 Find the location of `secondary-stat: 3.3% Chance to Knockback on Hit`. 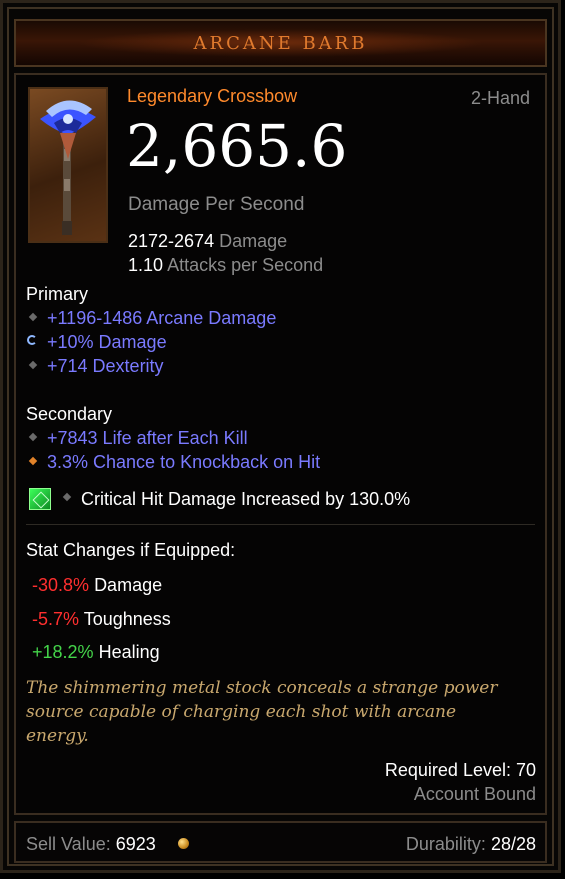

secondary-stat: 3.3% Chance to Knockback on Hit is located at coordinates (184, 462).